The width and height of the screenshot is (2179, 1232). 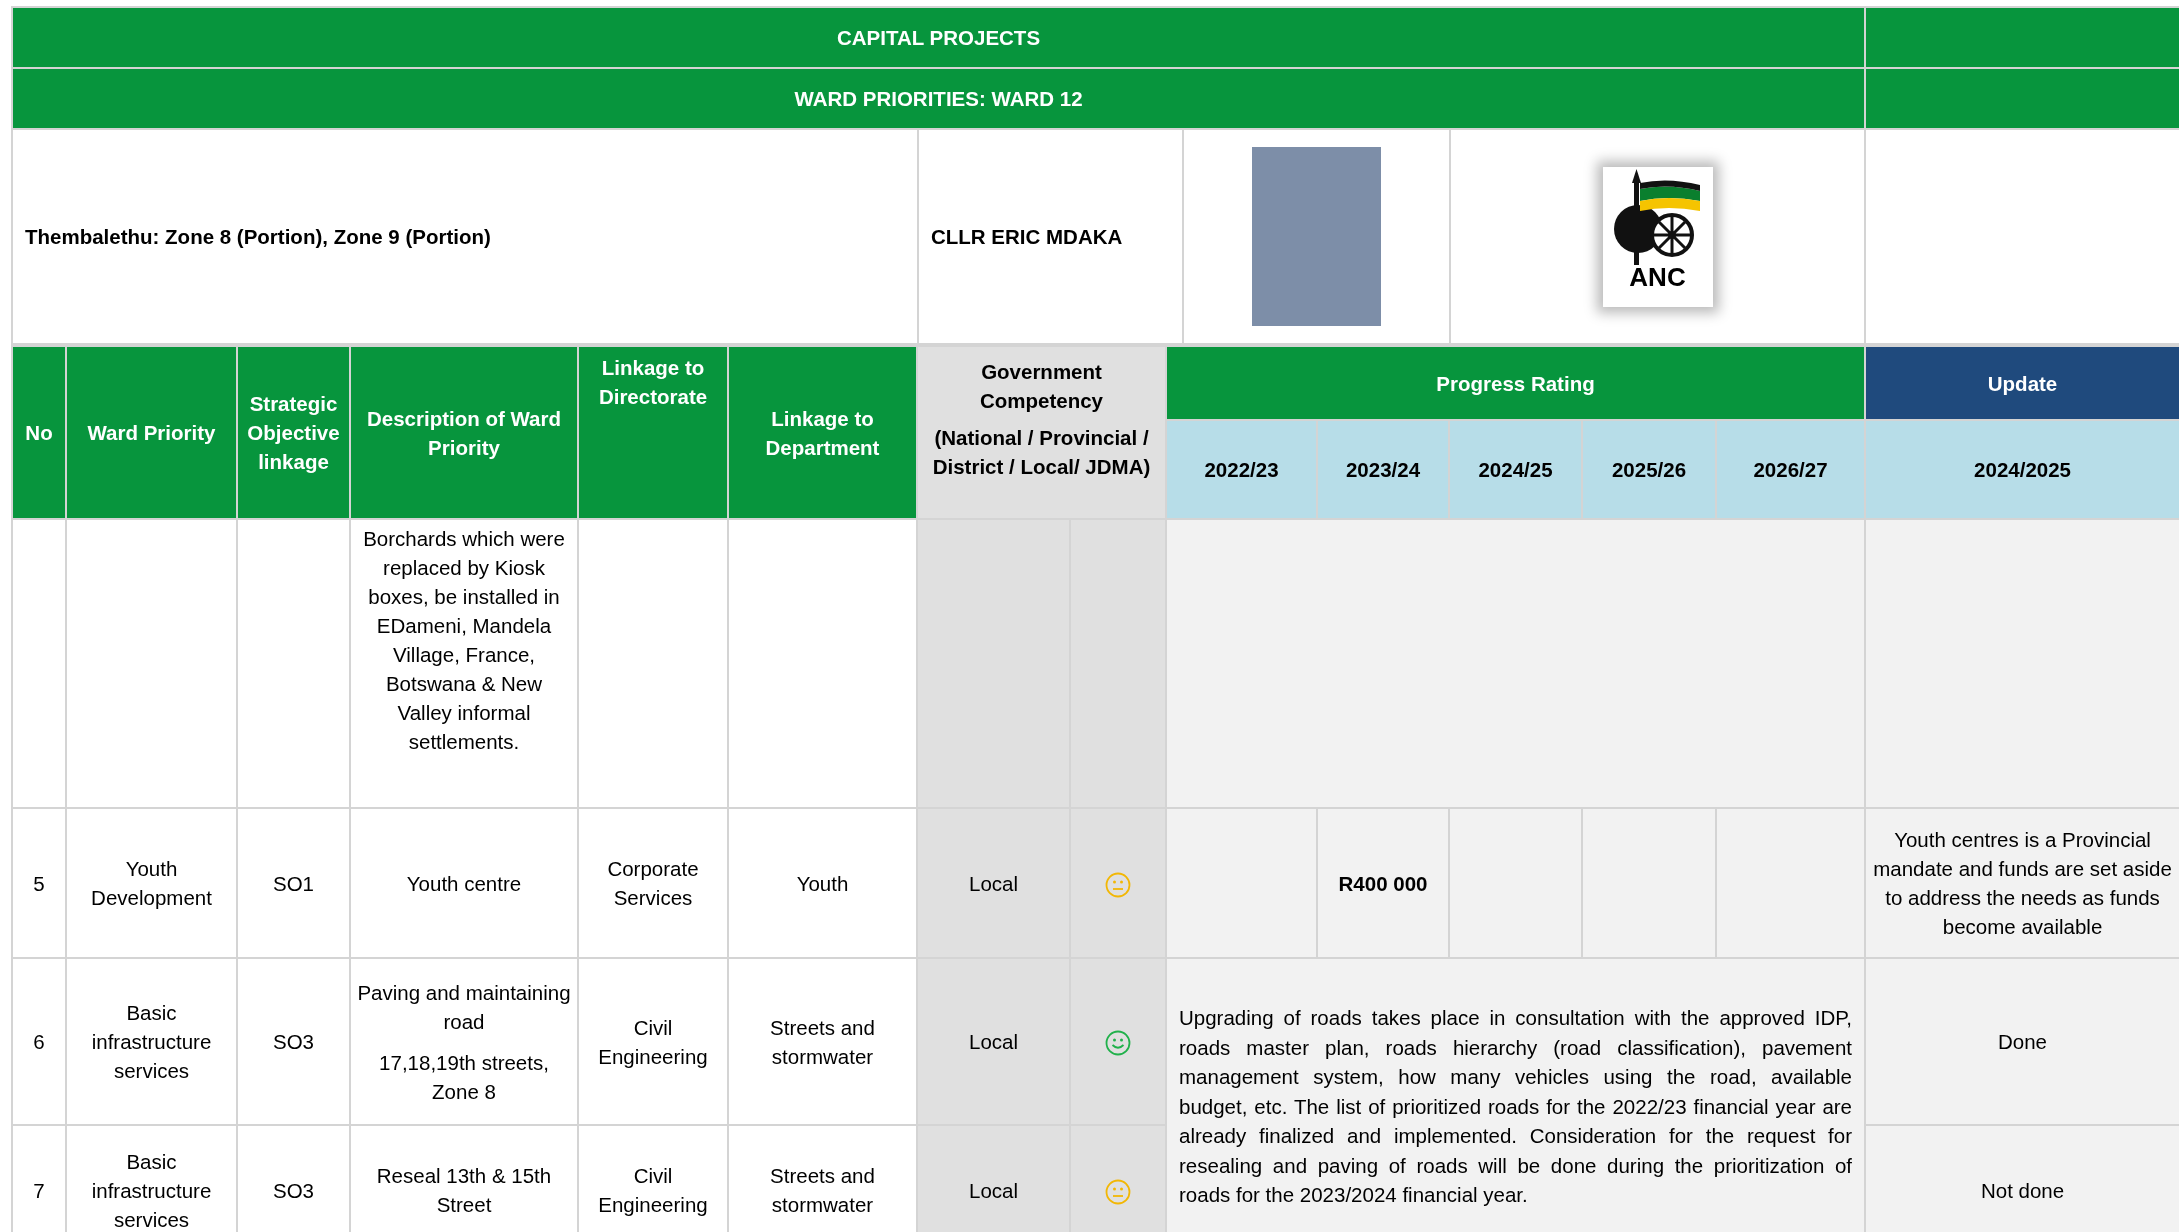 What do you see at coordinates (293, 1041) in the screenshot?
I see `table-cell: SO3` at bounding box center [293, 1041].